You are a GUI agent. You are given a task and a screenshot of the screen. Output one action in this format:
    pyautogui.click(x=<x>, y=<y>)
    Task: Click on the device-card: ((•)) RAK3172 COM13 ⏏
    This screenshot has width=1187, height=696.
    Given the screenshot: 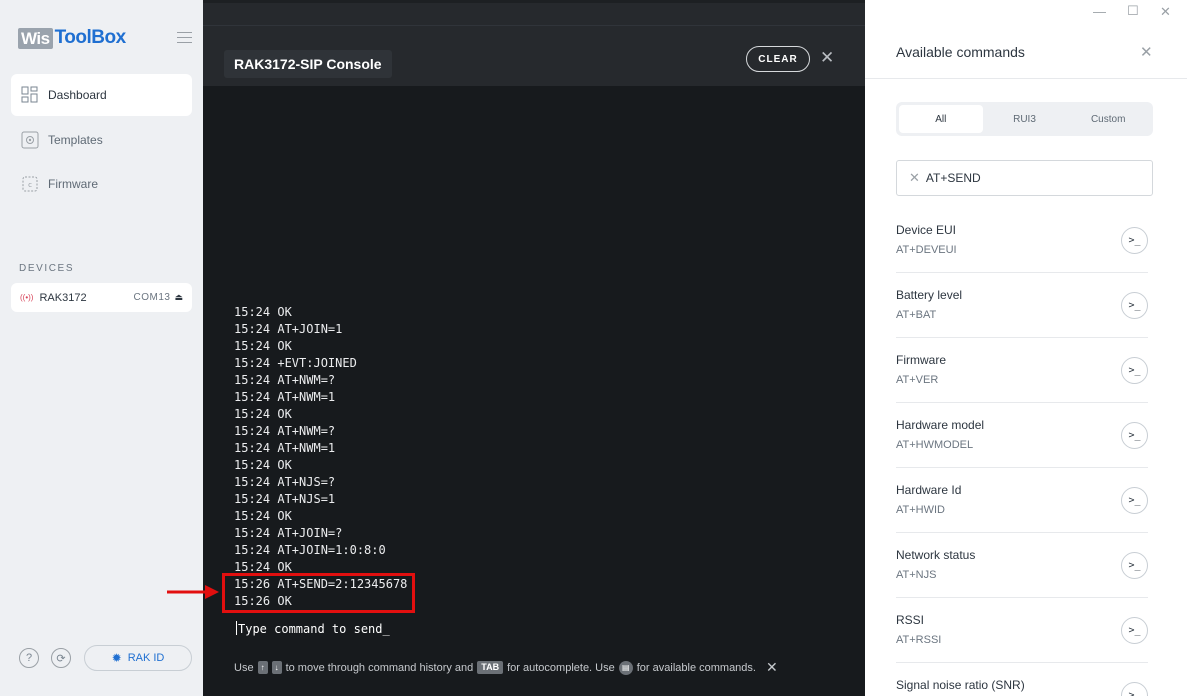 What is the action you would take?
    pyautogui.click(x=101, y=297)
    